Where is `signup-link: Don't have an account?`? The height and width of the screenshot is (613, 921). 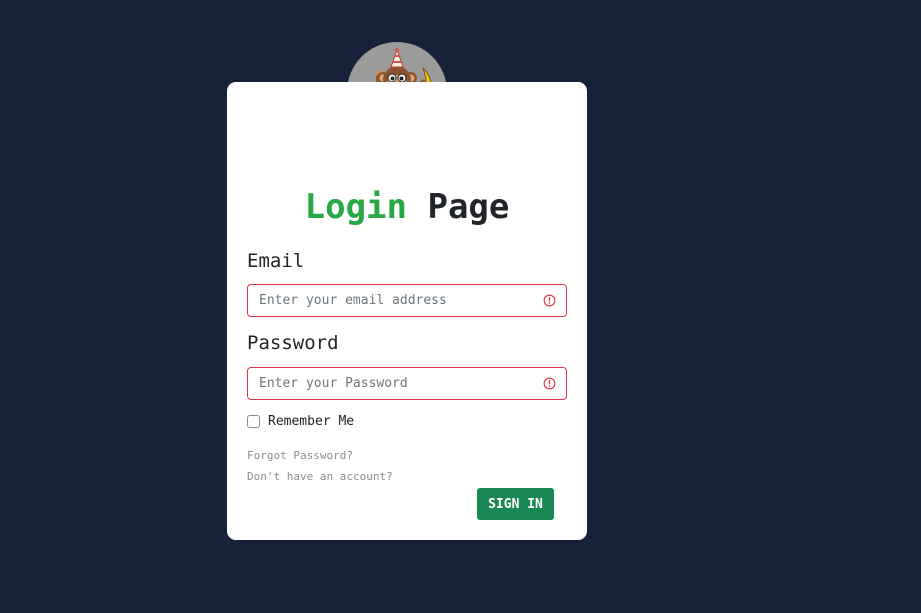 signup-link: Don't have an account? is located at coordinates (320, 476).